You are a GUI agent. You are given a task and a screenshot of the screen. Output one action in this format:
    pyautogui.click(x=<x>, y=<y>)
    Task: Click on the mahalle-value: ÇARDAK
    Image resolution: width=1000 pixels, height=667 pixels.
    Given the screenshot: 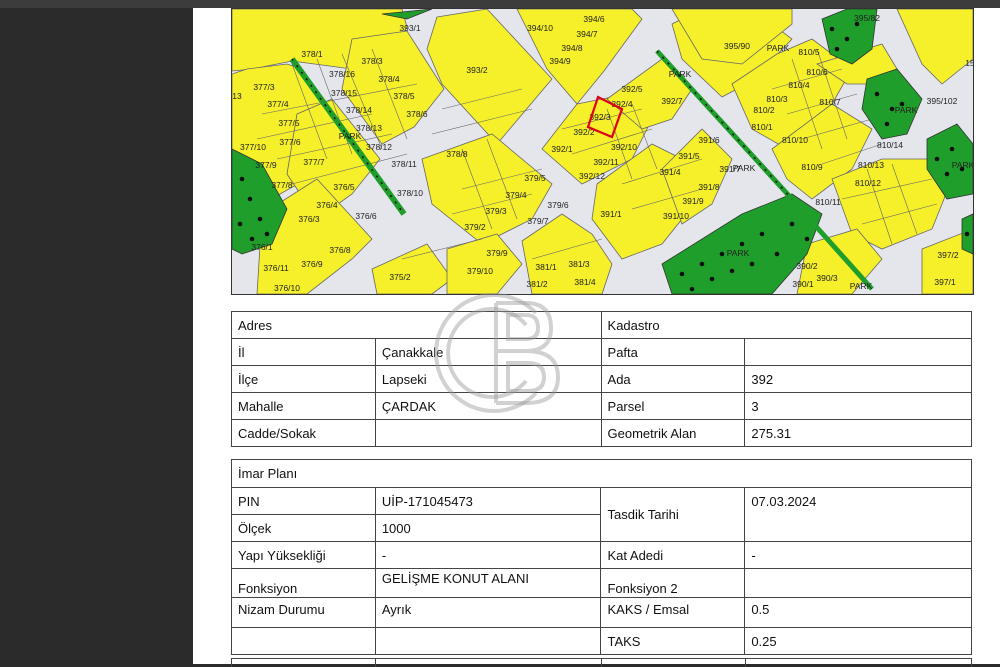 What is the action you would take?
    pyautogui.click(x=488, y=406)
    